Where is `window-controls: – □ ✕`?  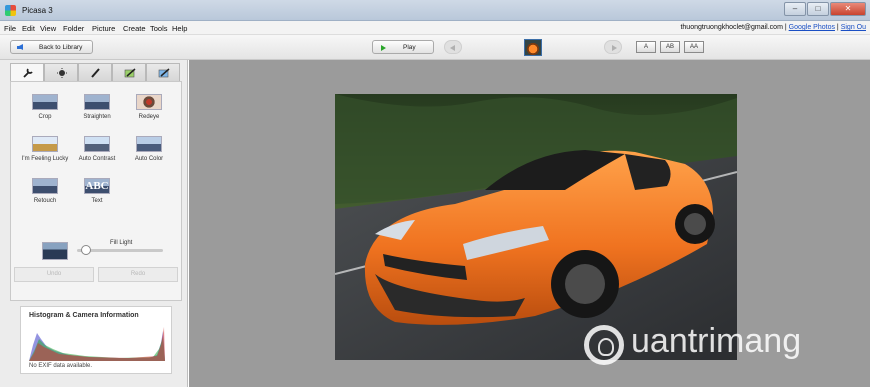 window-controls: – □ ✕ is located at coordinates (825, 9).